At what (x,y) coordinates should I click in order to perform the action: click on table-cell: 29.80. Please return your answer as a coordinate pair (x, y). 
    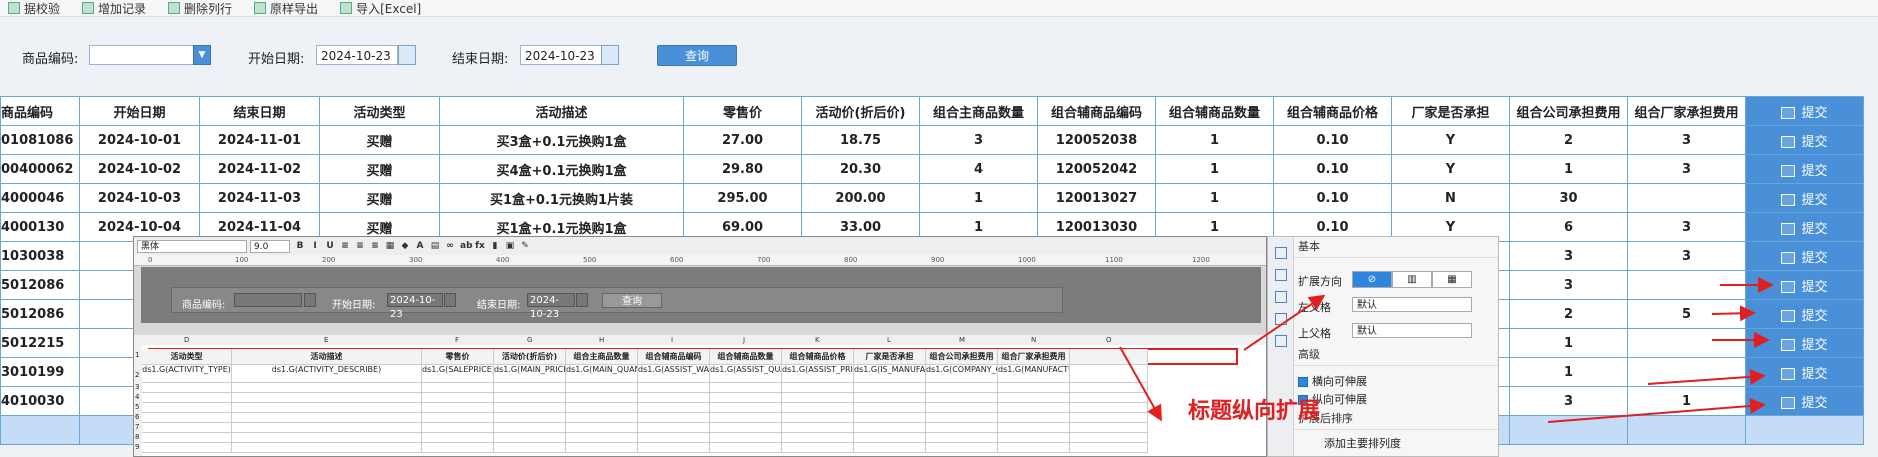
    Looking at the image, I should click on (742, 169).